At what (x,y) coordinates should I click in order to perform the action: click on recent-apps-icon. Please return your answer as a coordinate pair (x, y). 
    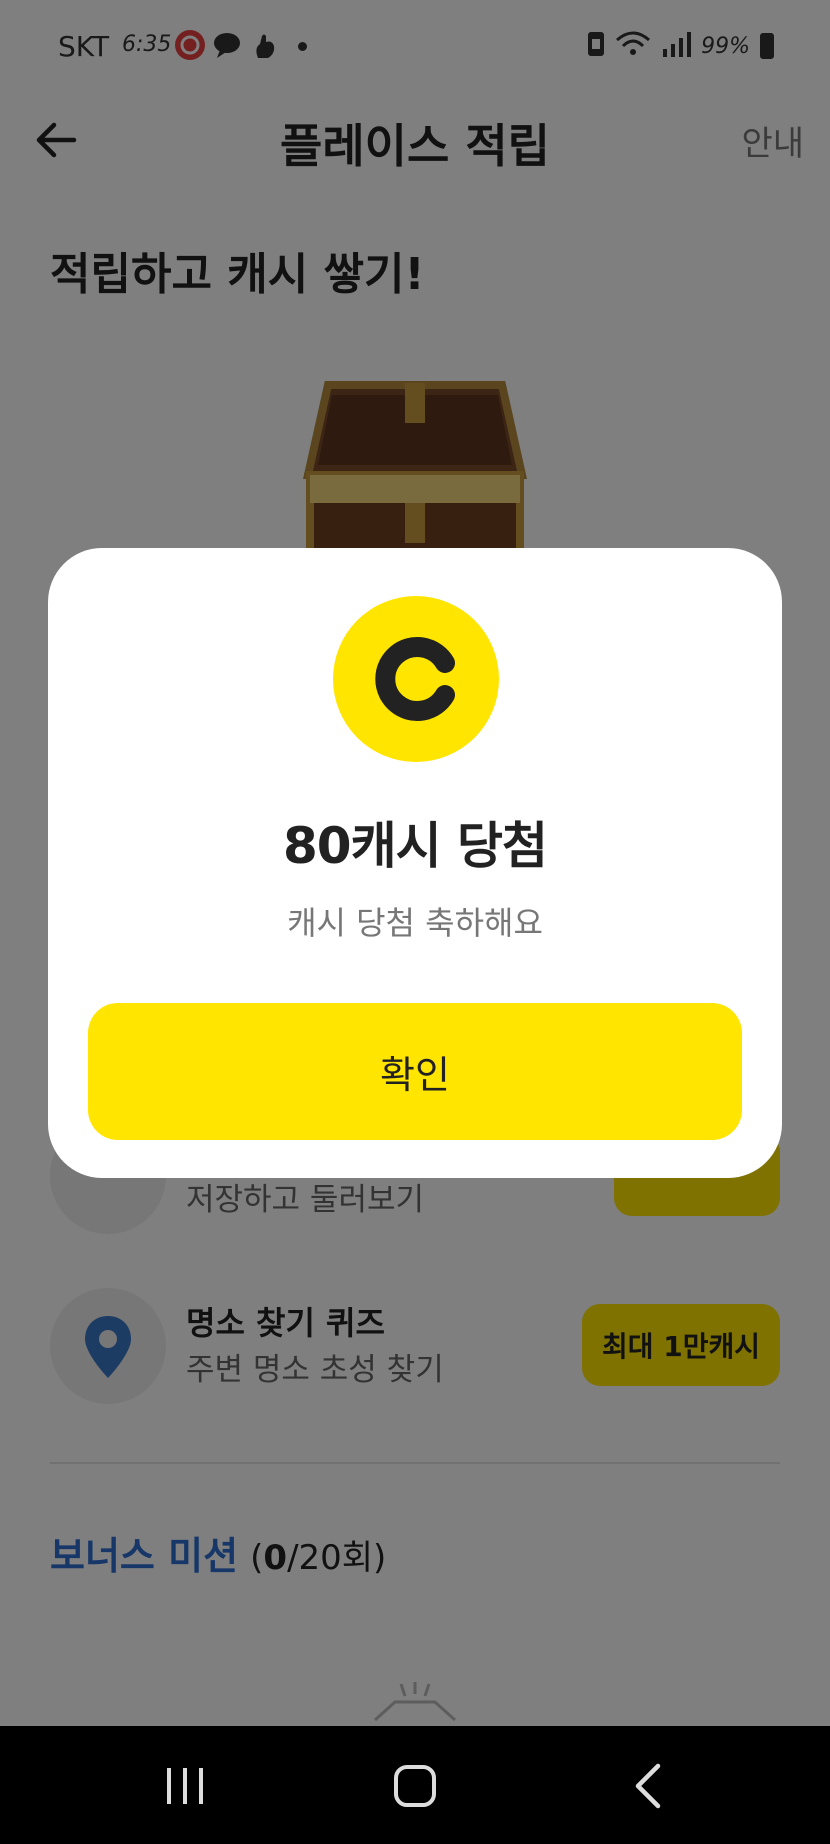
    Looking at the image, I should click on (185, 1786).